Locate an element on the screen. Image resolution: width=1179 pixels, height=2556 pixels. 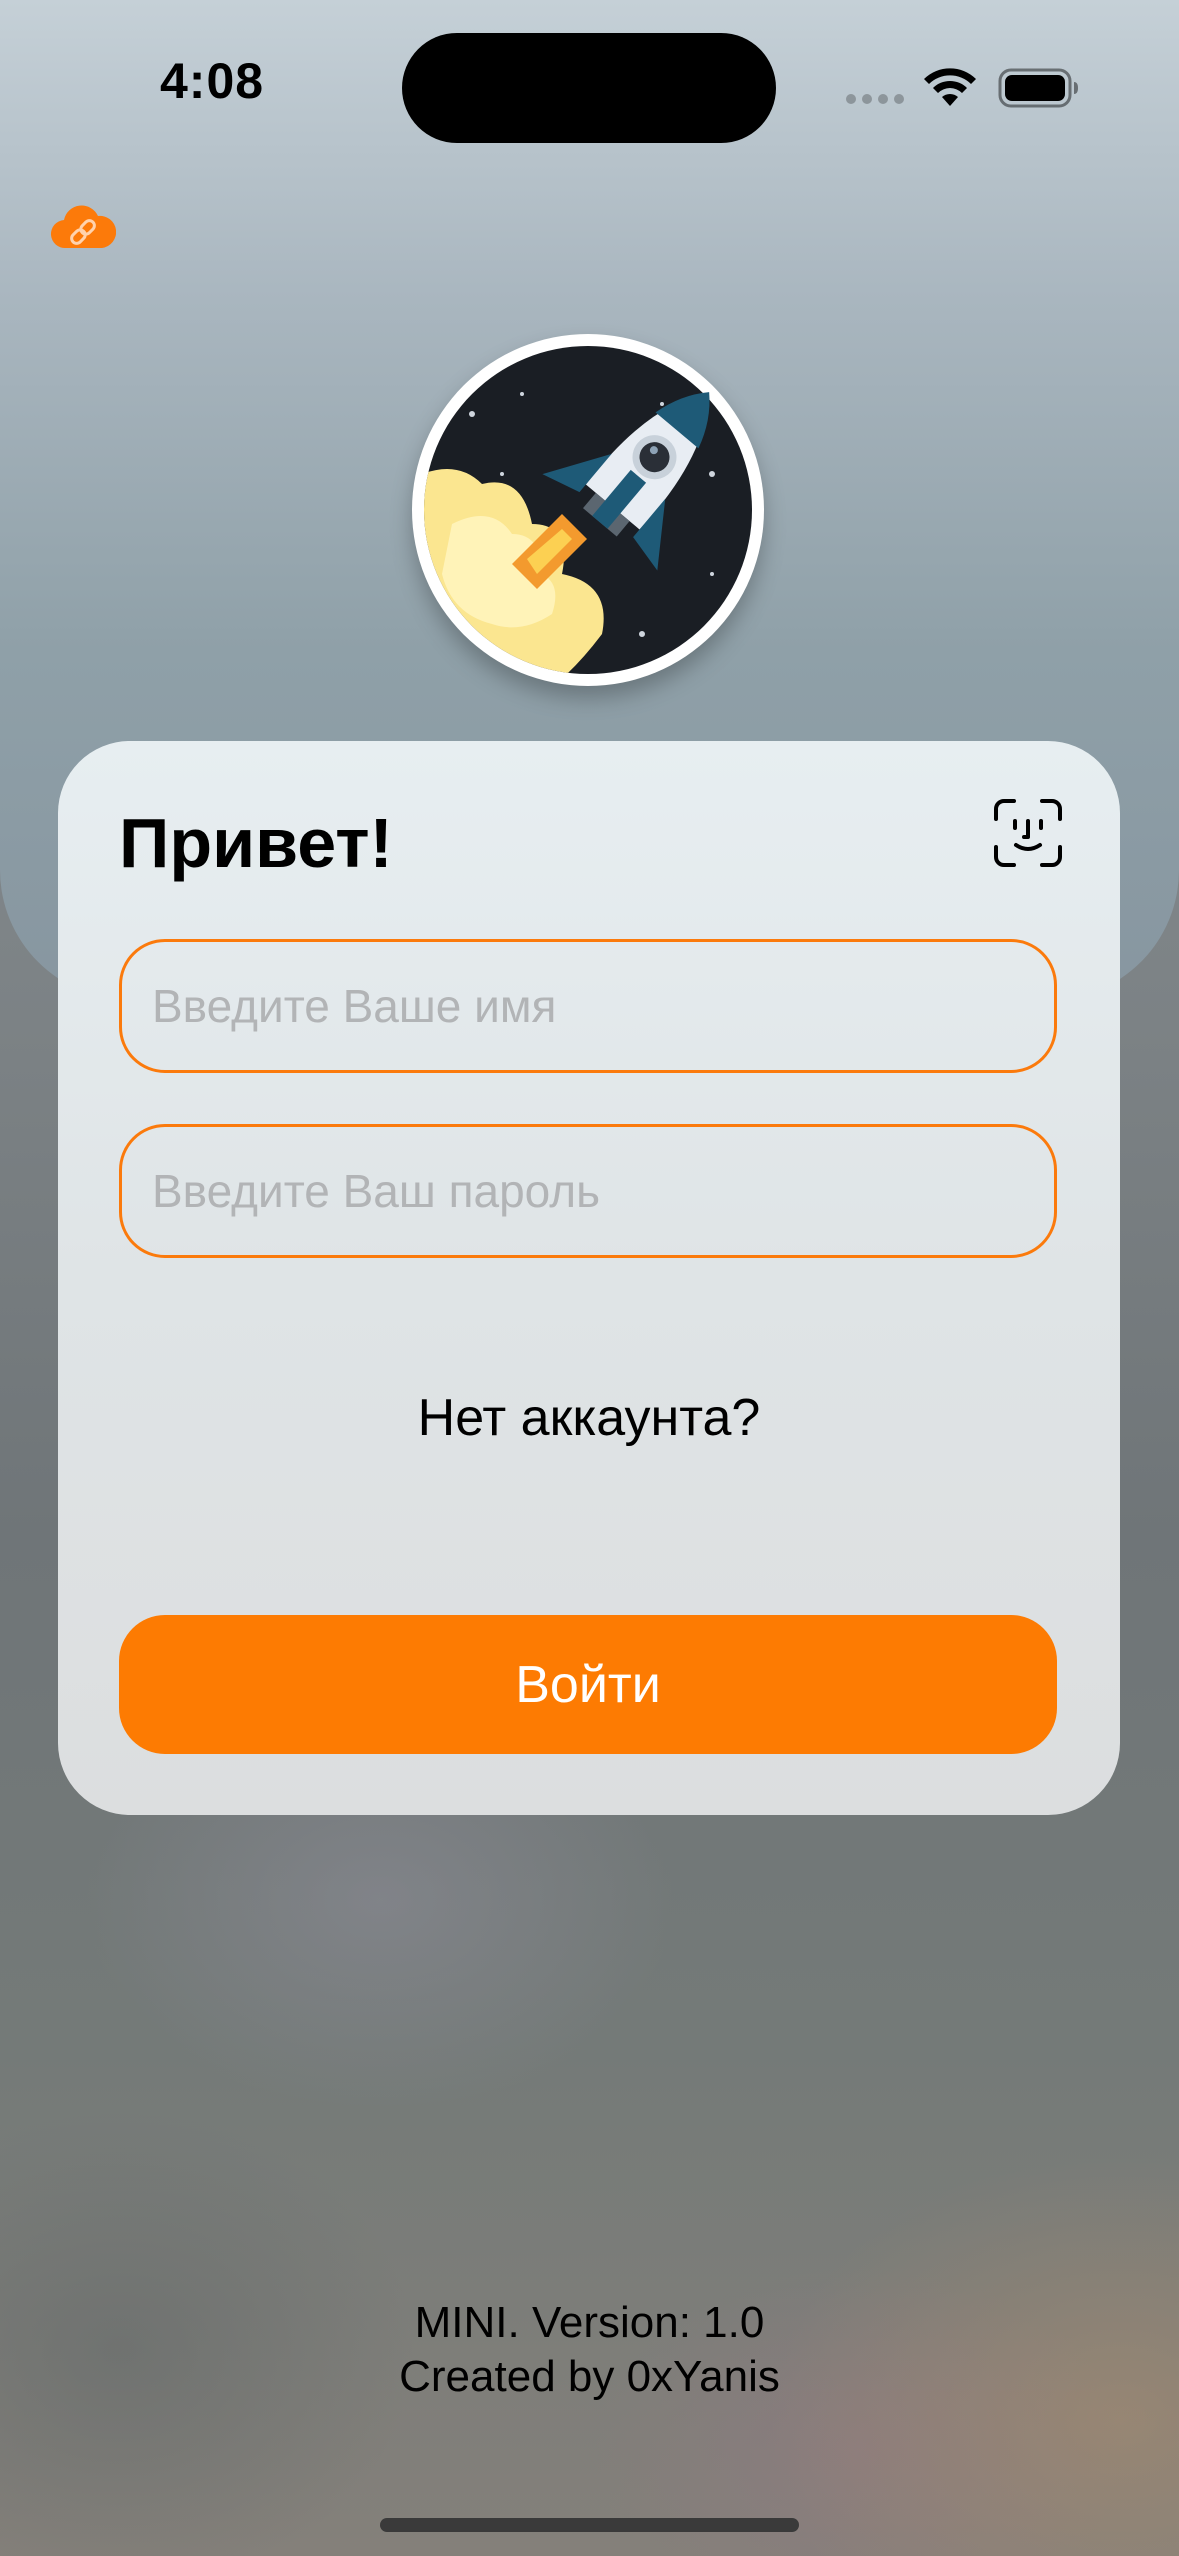
cloud-link-icon is located at coordinates (83, 226).